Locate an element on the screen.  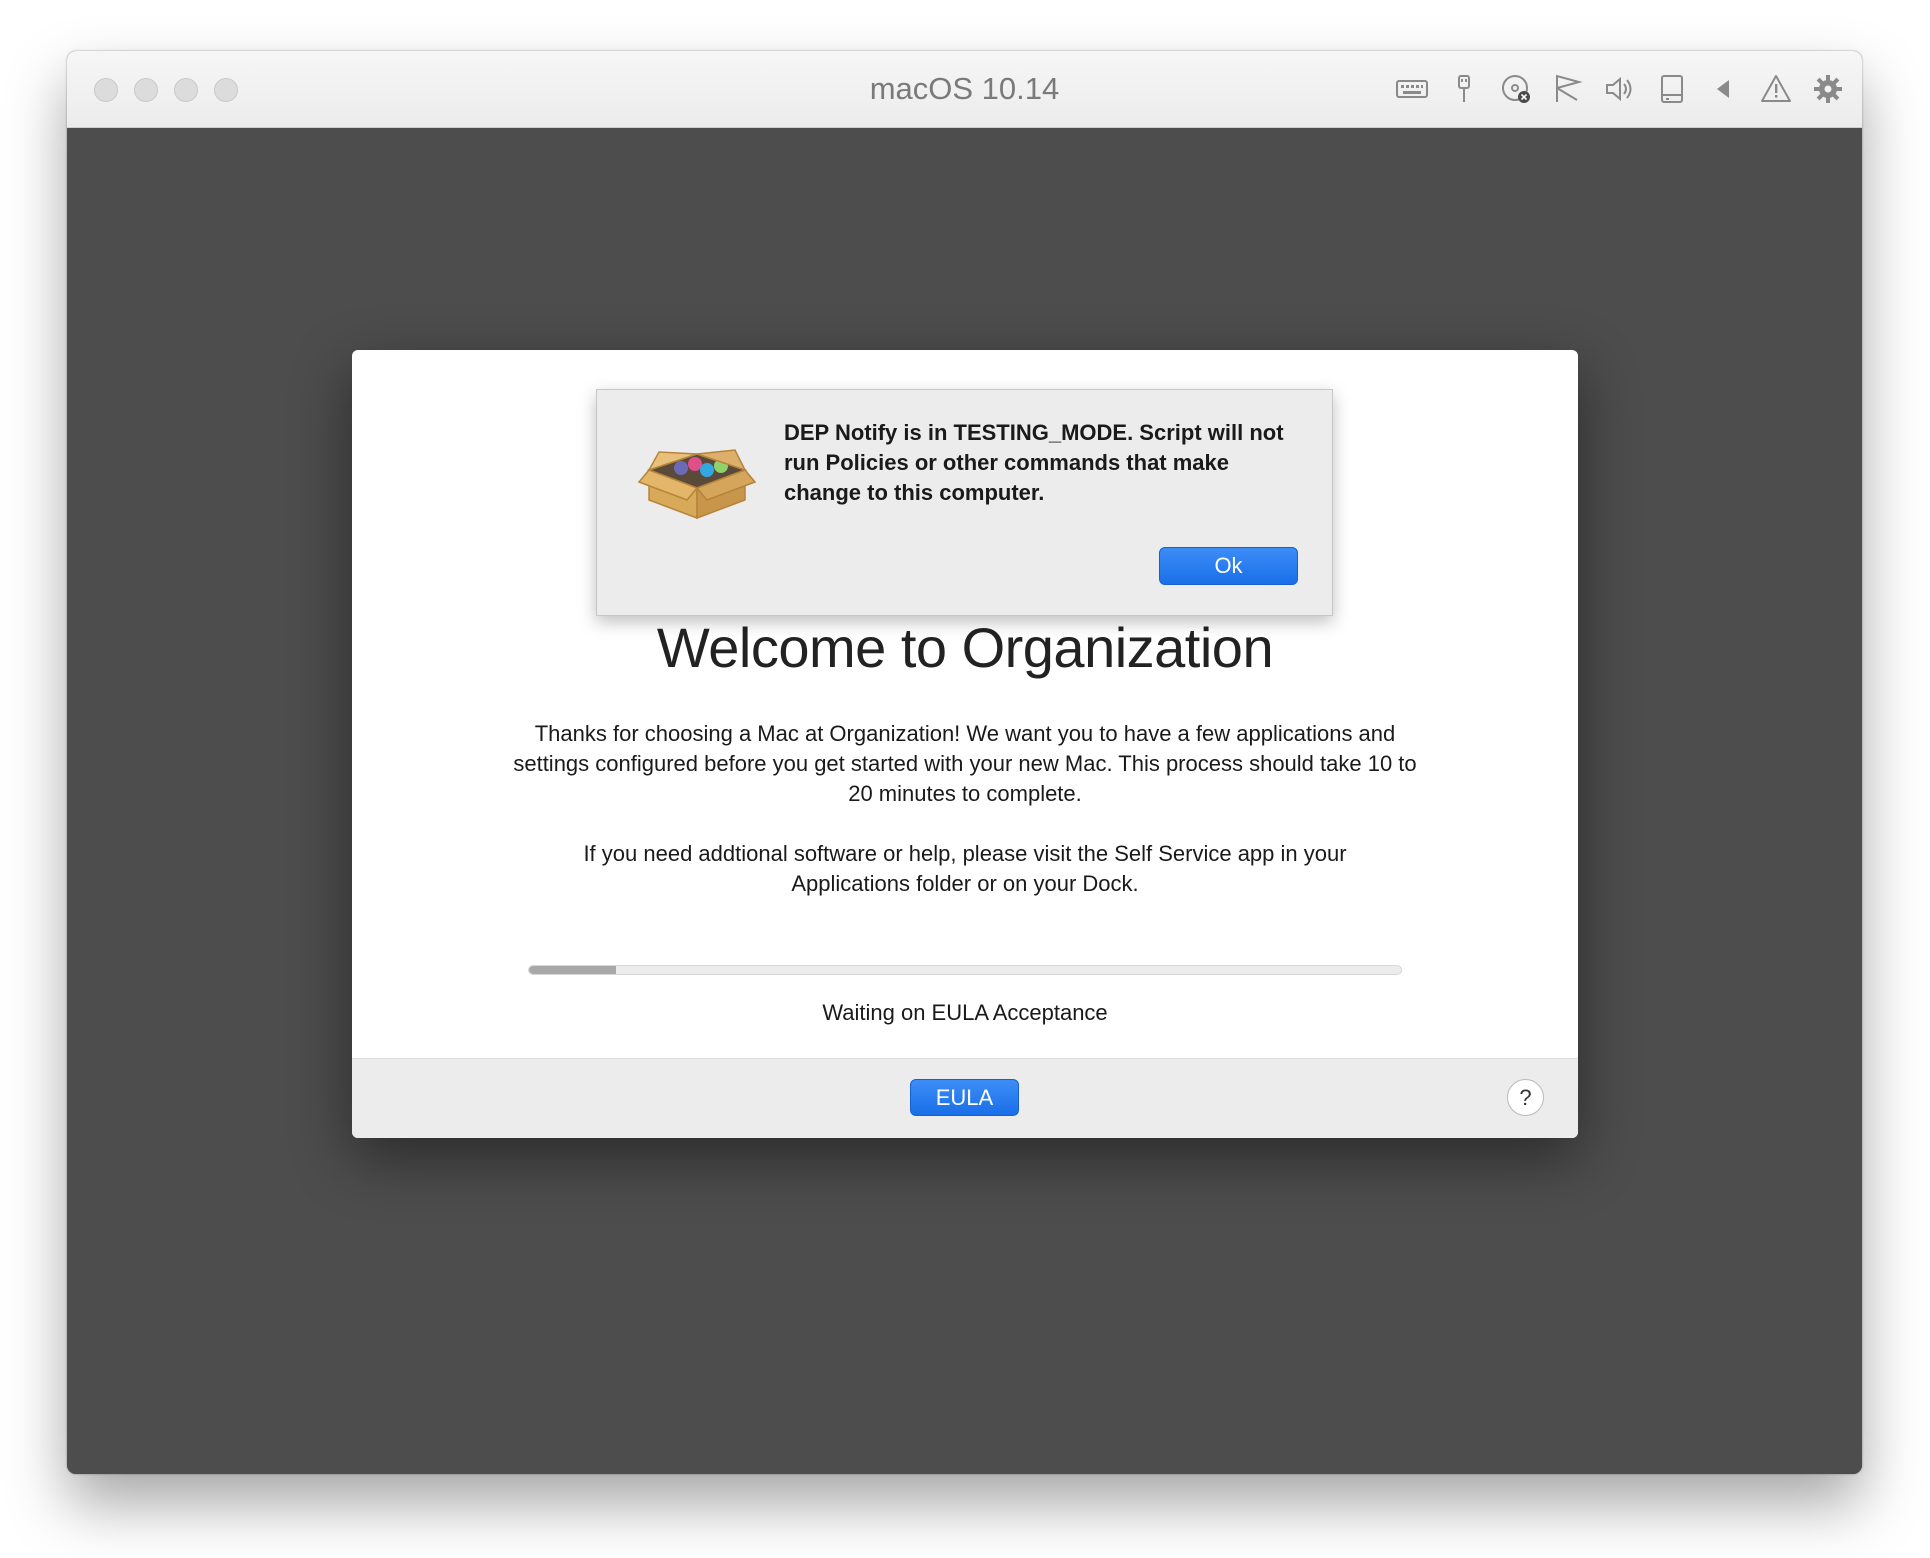
warning-icon is located at coordinates (1776, 89).